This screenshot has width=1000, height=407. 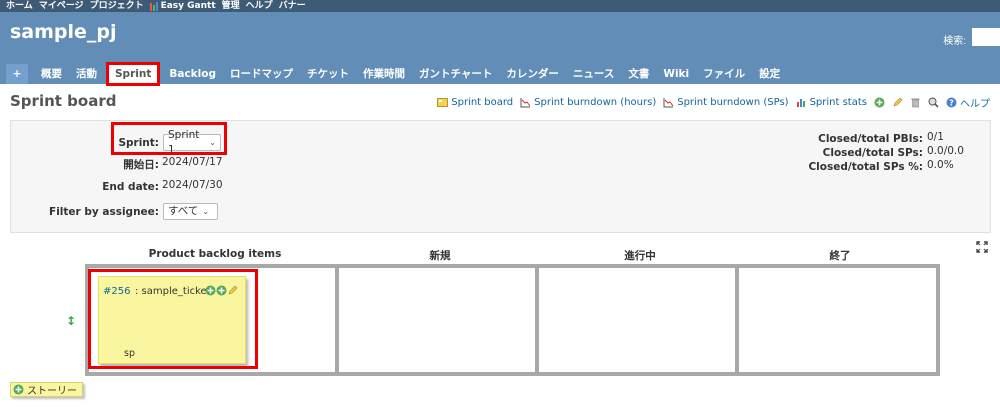 What do you see at coordinates (63, 101) in the screenshot?
I see `page-title: Sprint board` at bounding box center [63, 101].